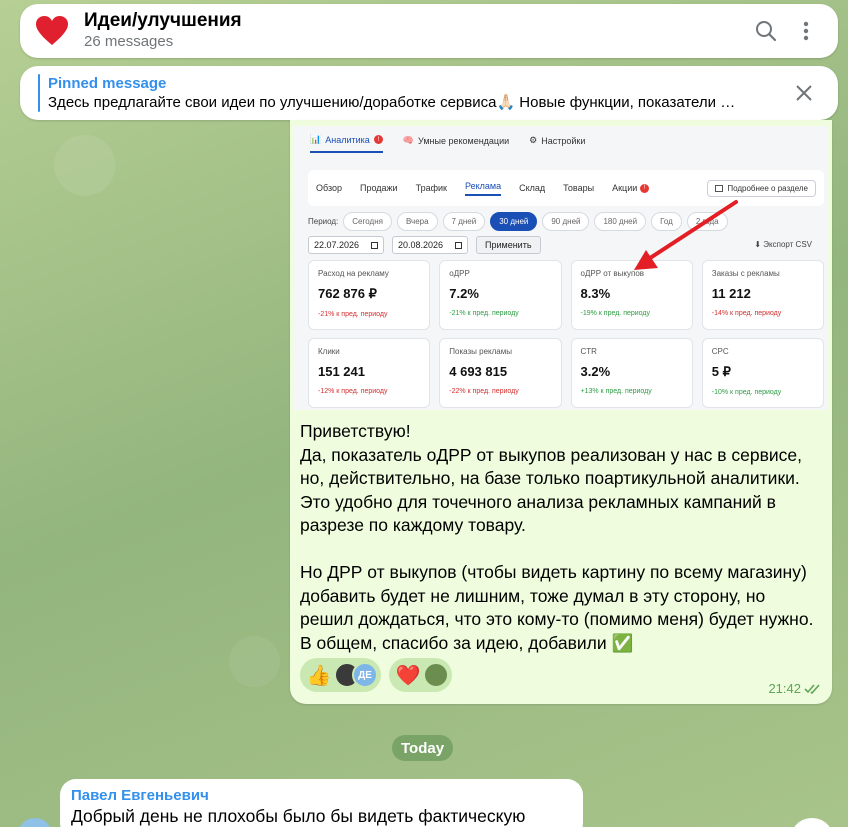  Describe the element at coordinates (319, 675) in the screenshot. I see `thumbs-up-icon: 👍` at that location.